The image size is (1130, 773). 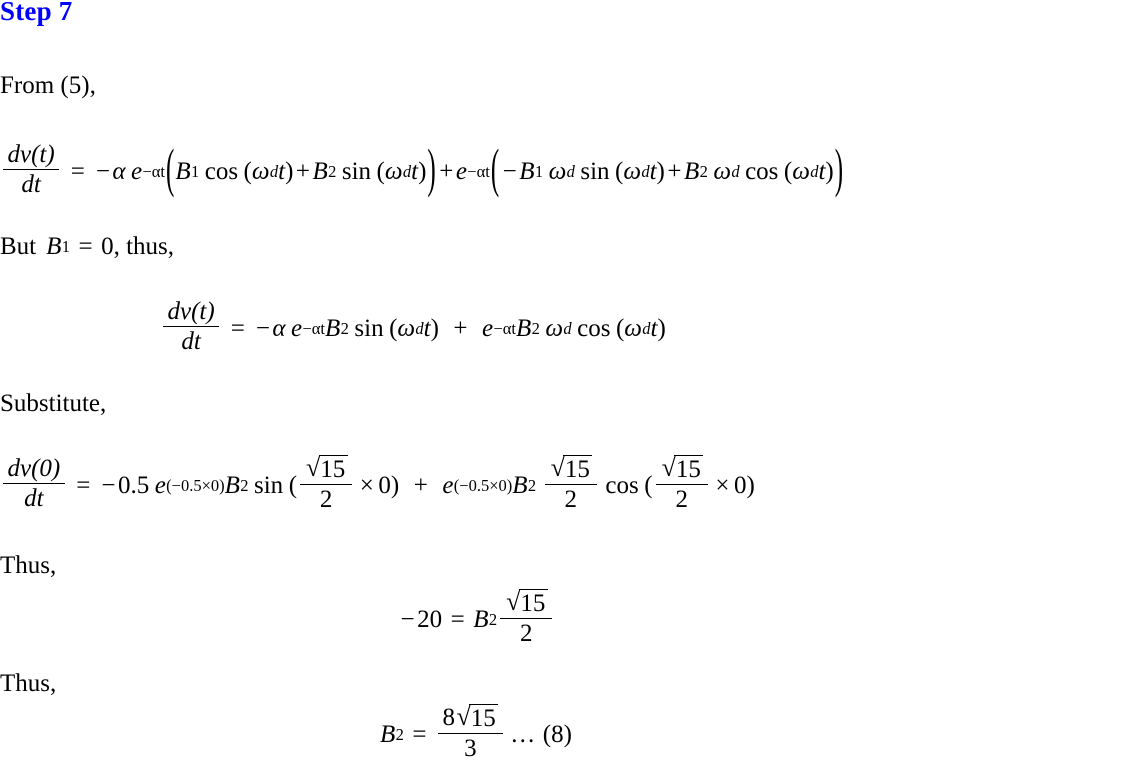 What do you see at coordinates (419, 328) in the screenshot?
I see `eq2-omega-a-sub: d` at bounding box center [419, 328].